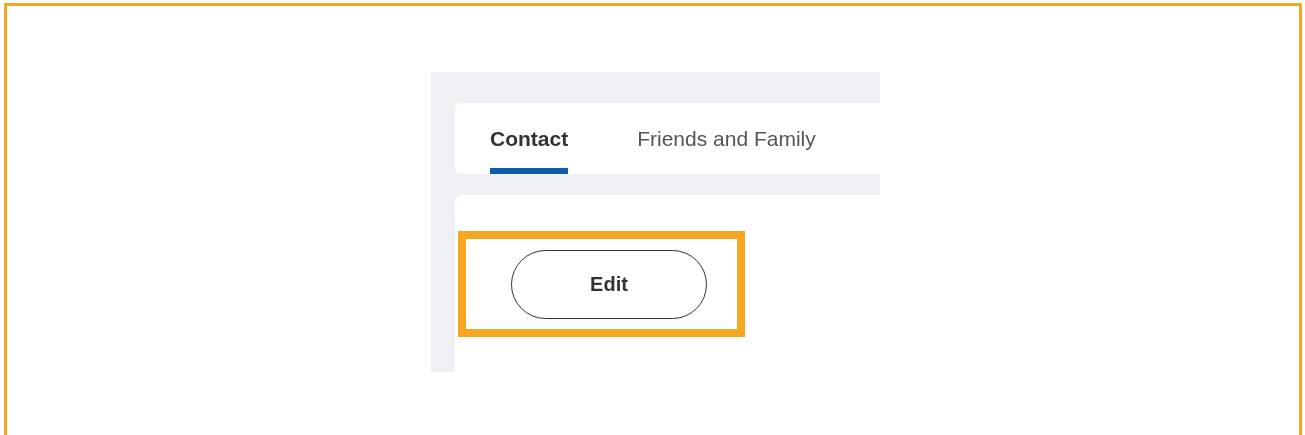  Describe the element at coordinates (726, 139) in the screenshot. I see `tab: Friends and Family` at that location.